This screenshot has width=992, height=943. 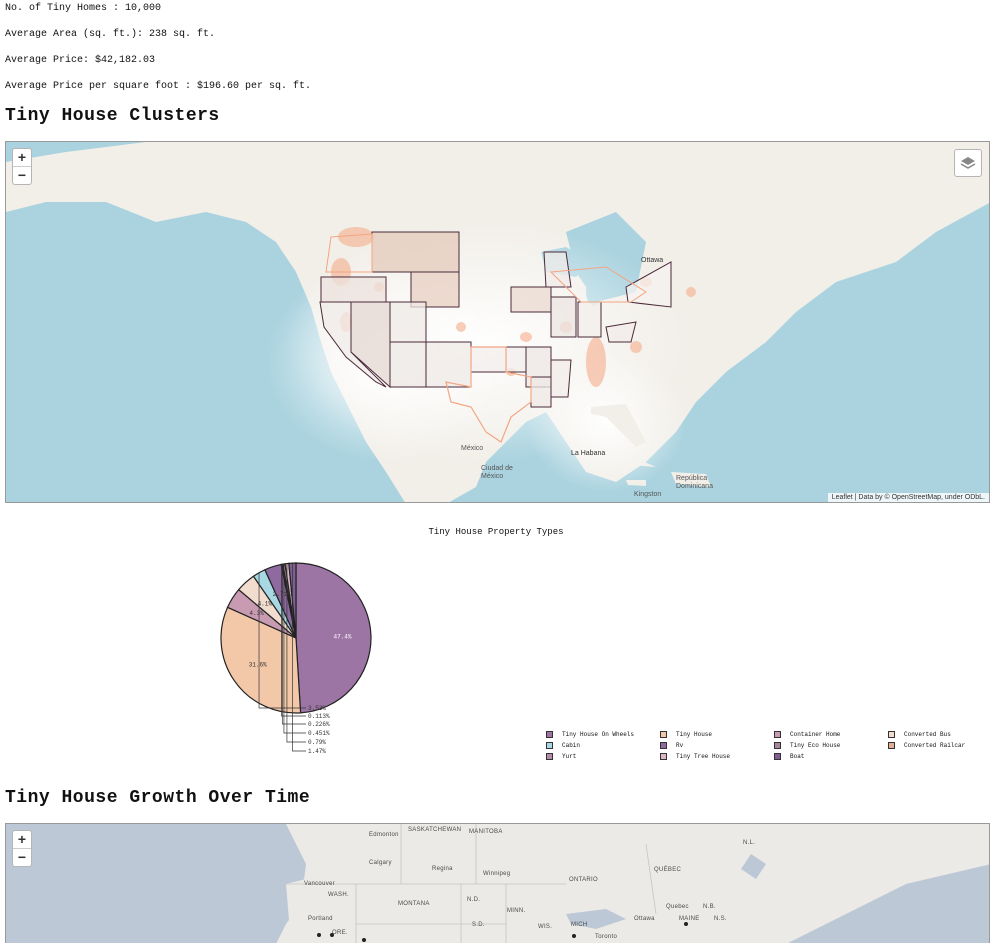 I want to click on map2-label: WASH., so click(x=338, y=895).